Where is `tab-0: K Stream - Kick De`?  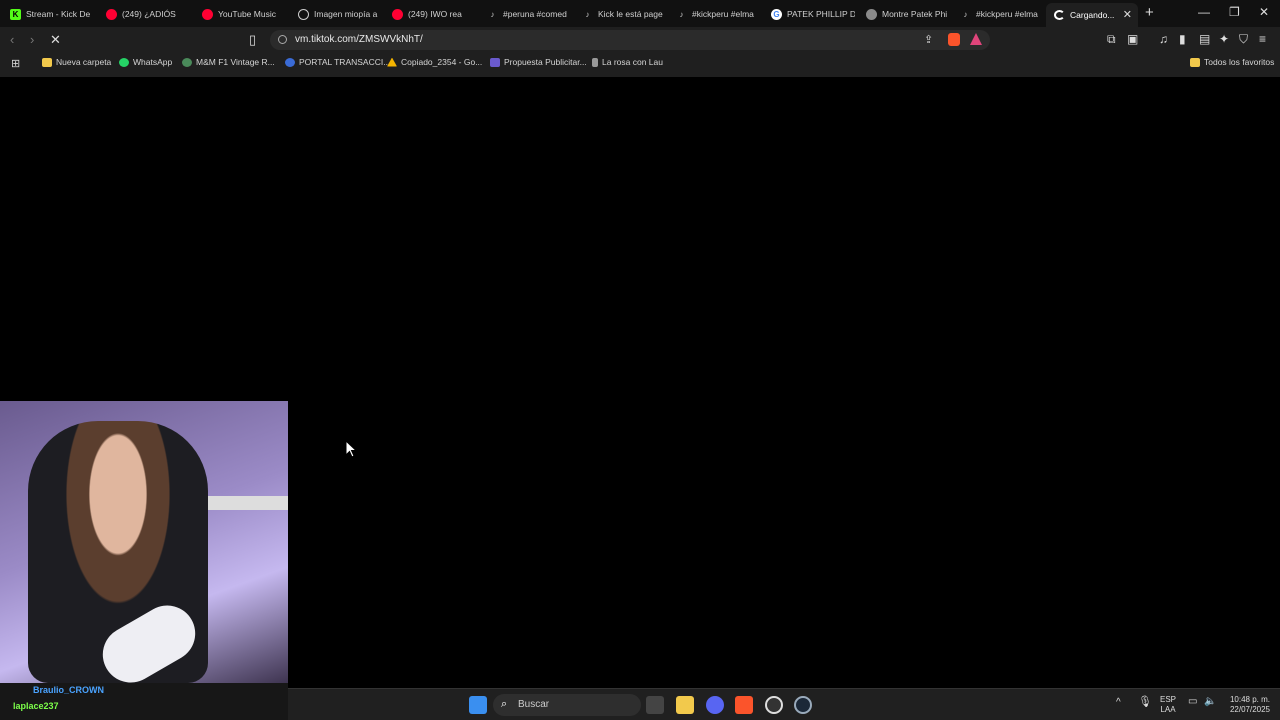
tab-0: K Stream - Kick De is located at coordinates (48, 14).